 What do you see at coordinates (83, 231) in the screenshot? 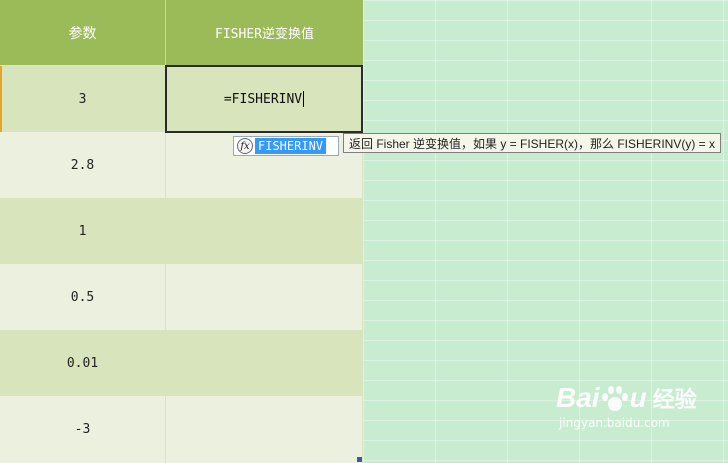
I see `param-cell: 1` at bounding box center [83, 231].